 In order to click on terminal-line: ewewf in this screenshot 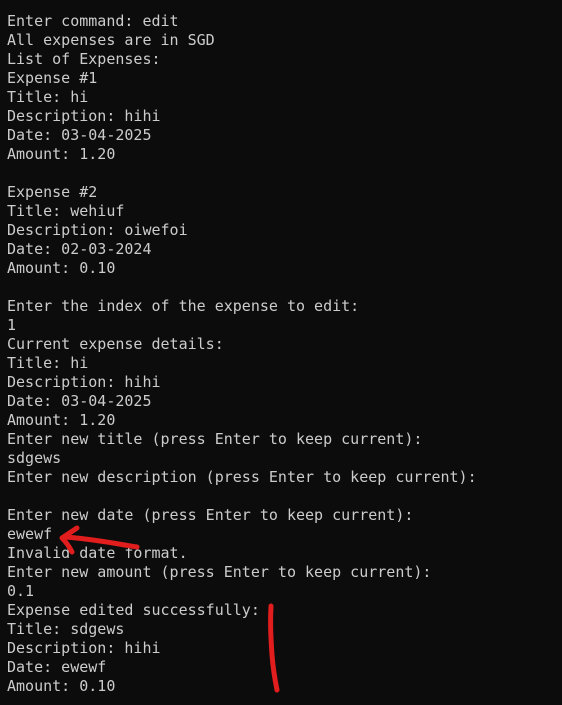, I will do `click(30, 534)`.